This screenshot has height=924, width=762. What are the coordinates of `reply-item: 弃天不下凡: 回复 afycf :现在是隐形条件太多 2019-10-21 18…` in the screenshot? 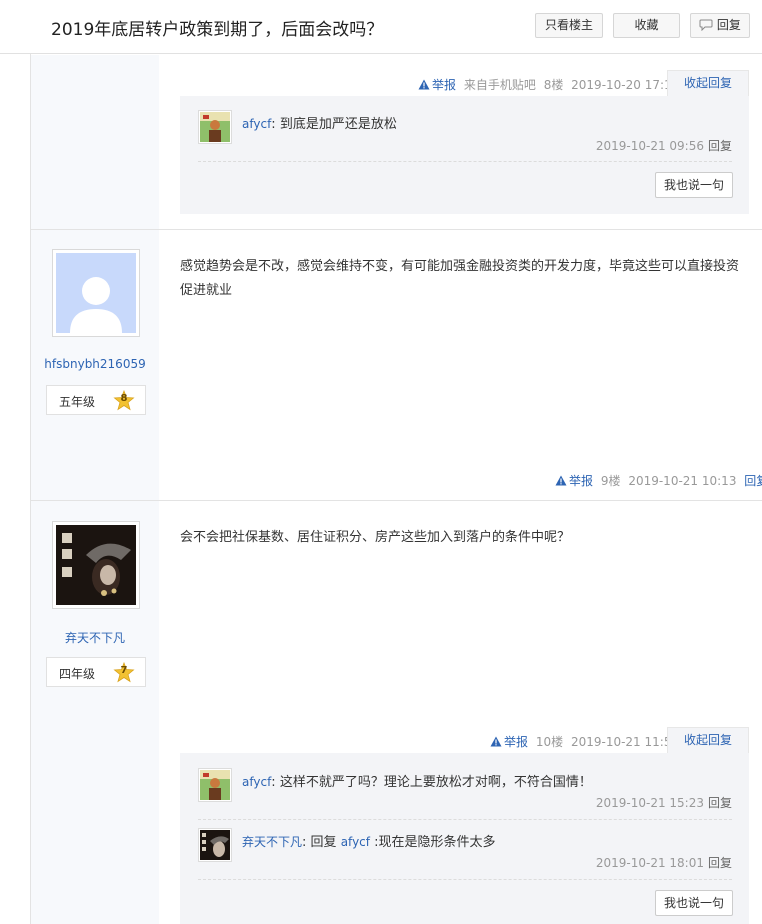 It's located at (465, 854).